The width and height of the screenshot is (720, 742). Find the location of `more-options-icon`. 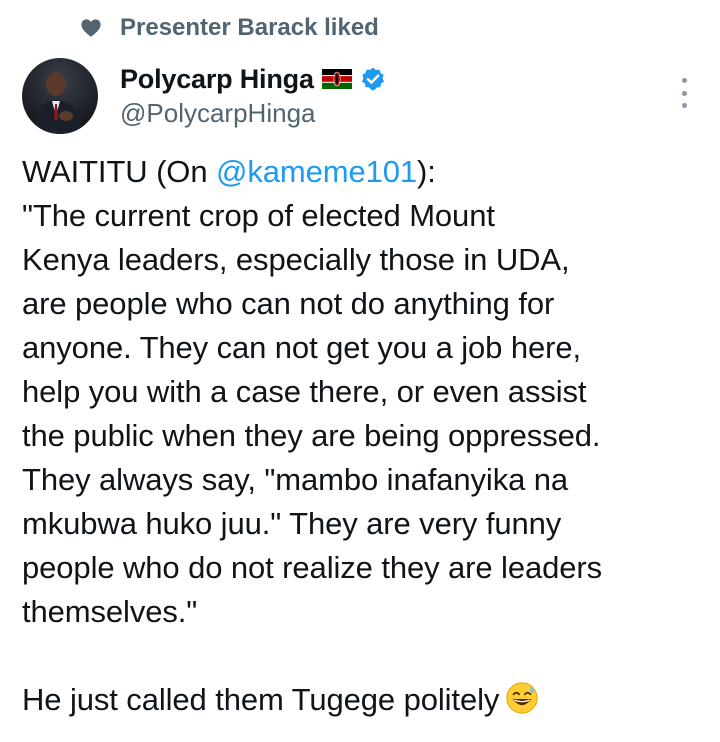

more-options-icon is located at coordinates (684, 93).